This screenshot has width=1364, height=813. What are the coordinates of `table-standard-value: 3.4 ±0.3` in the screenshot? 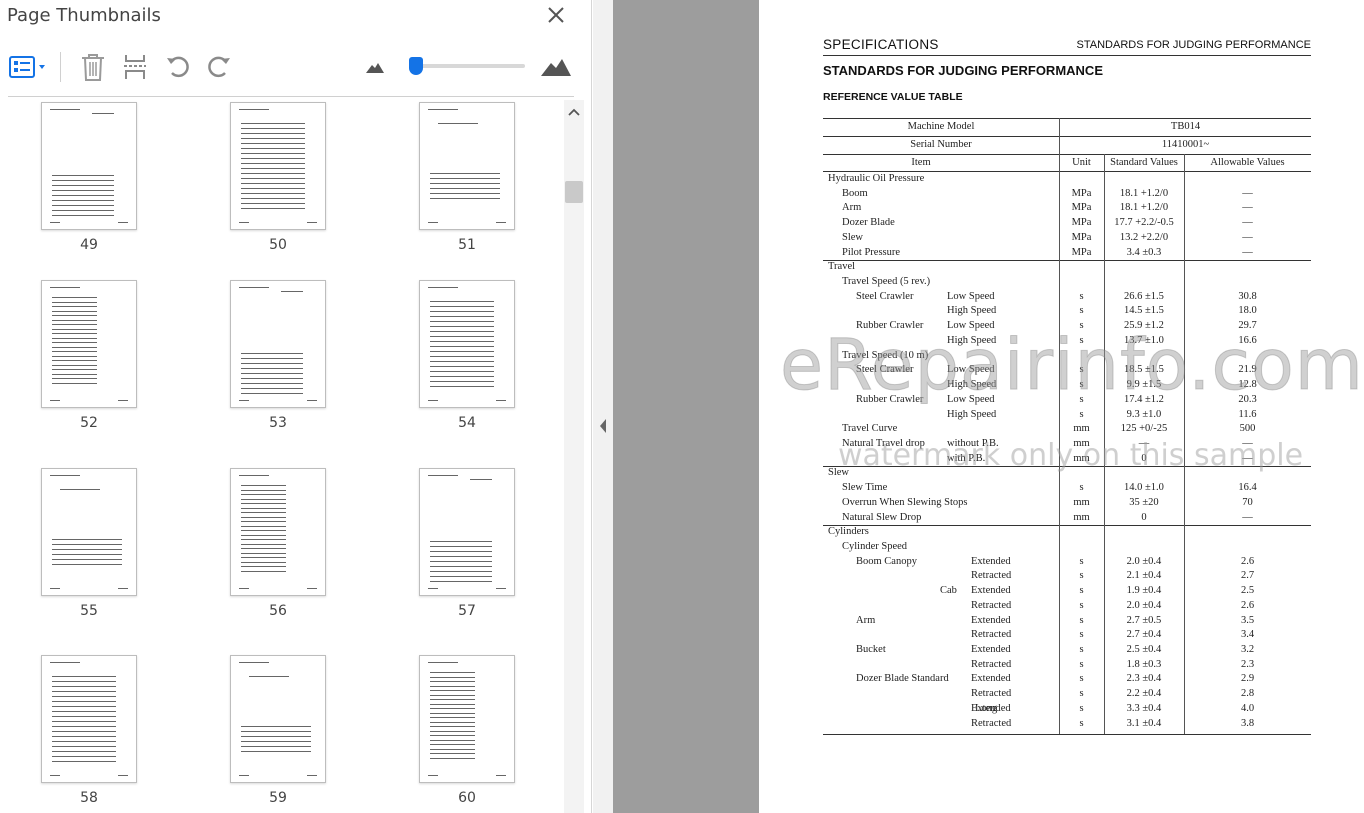 It's located at (1144, 252).